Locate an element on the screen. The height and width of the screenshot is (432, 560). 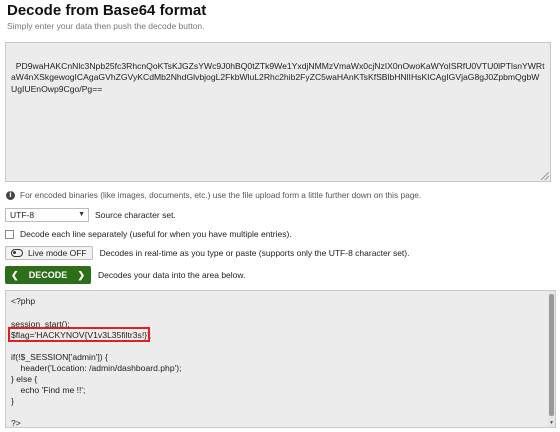
chevron-down-icon: ▼ is located at coordinates (81, 214).